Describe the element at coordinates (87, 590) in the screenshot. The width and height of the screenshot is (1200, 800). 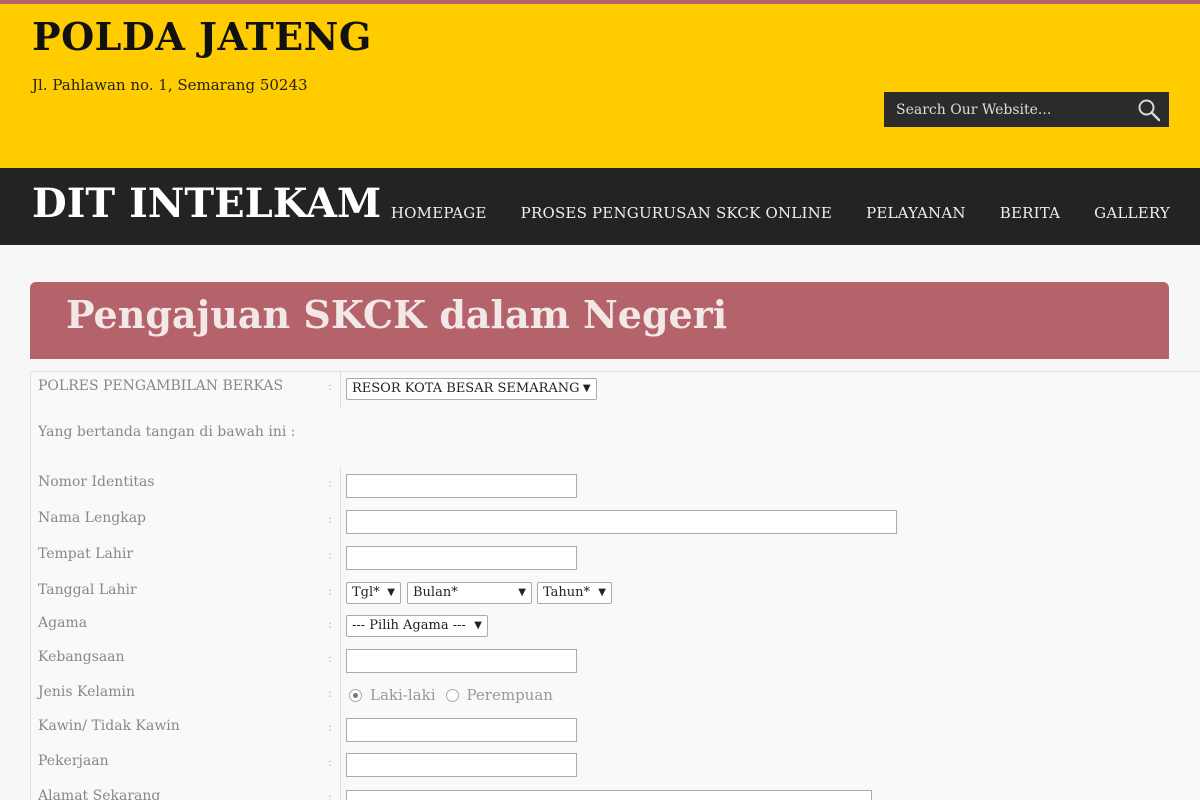
I see `tanggal-lahir-label: Tanggal Lahir` at that location.